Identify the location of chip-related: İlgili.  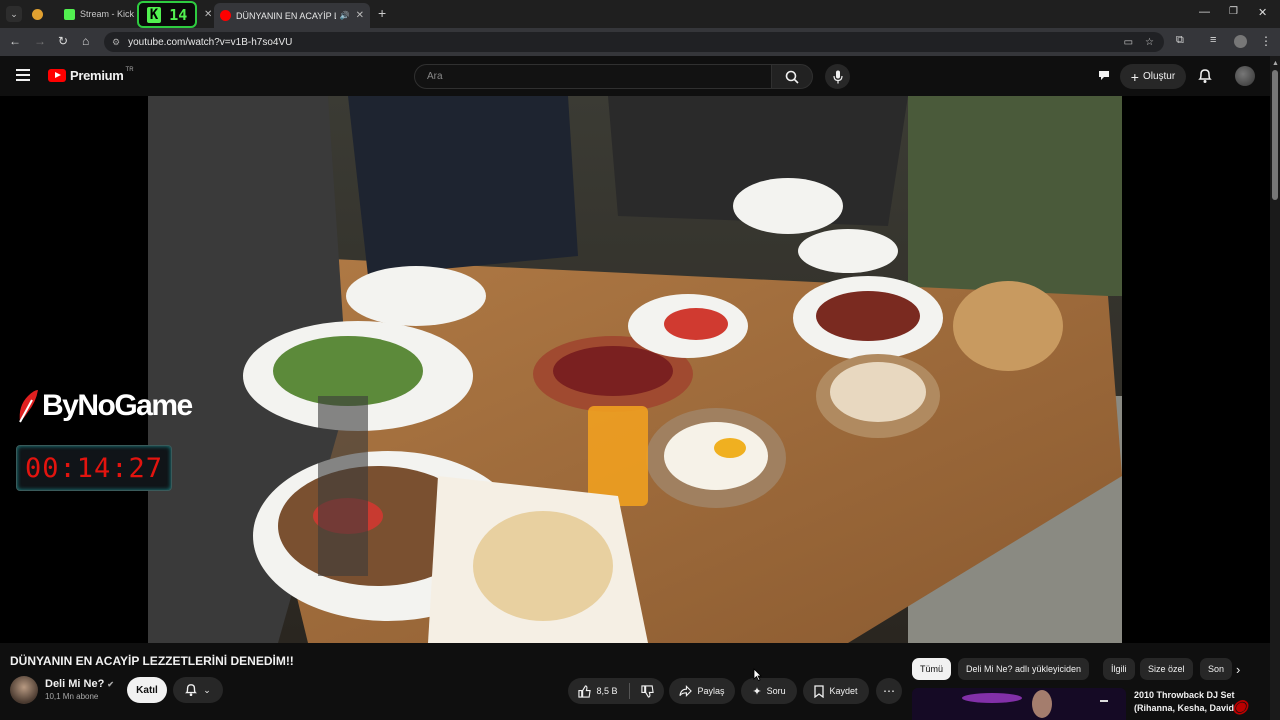
(1119, 669).